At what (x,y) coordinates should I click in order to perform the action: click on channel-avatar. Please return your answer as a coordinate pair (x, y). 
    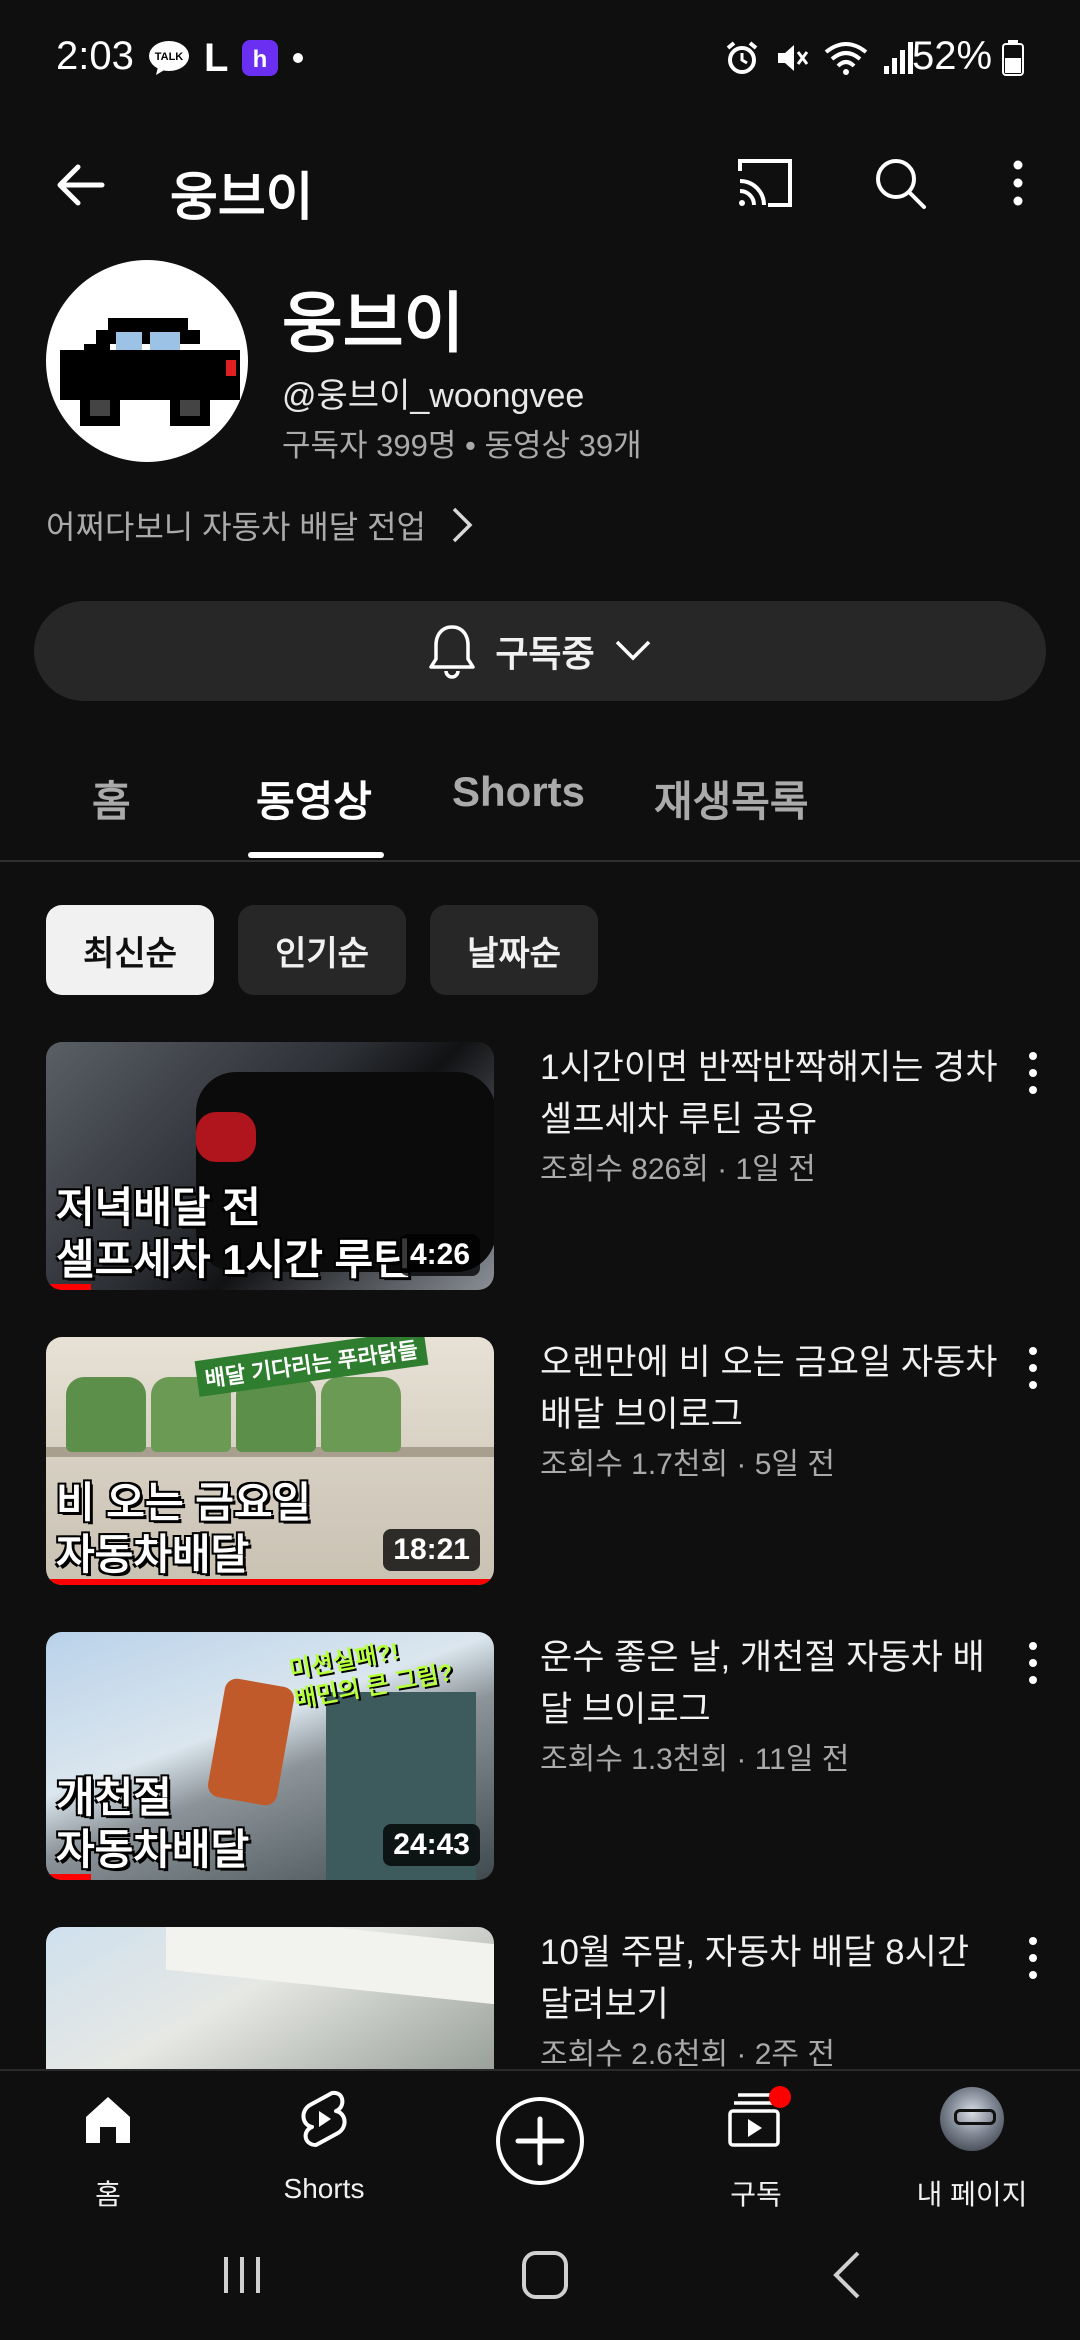
    Looking at the image, I should click on (147, 361).